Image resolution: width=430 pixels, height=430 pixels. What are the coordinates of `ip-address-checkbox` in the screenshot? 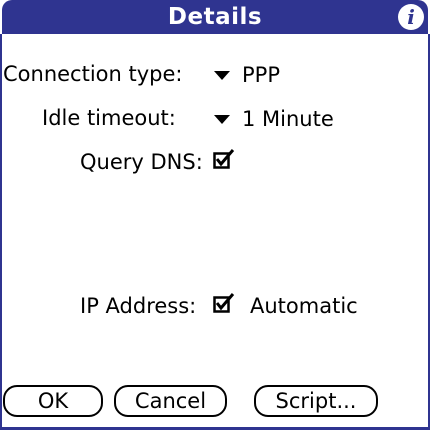 It's located at (224, 302).